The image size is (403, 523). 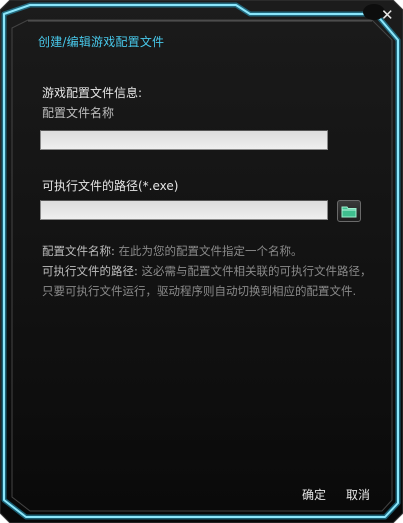 I want to click on help-name-key: 配置文件名称:, so click(x=78, y=251).